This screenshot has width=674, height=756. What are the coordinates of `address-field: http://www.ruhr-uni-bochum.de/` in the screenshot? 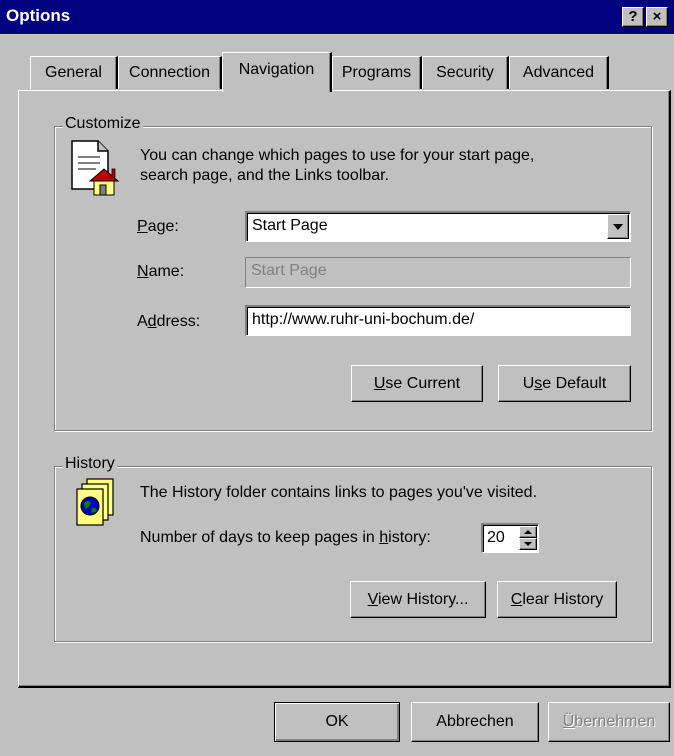 It's located at (438, 320).